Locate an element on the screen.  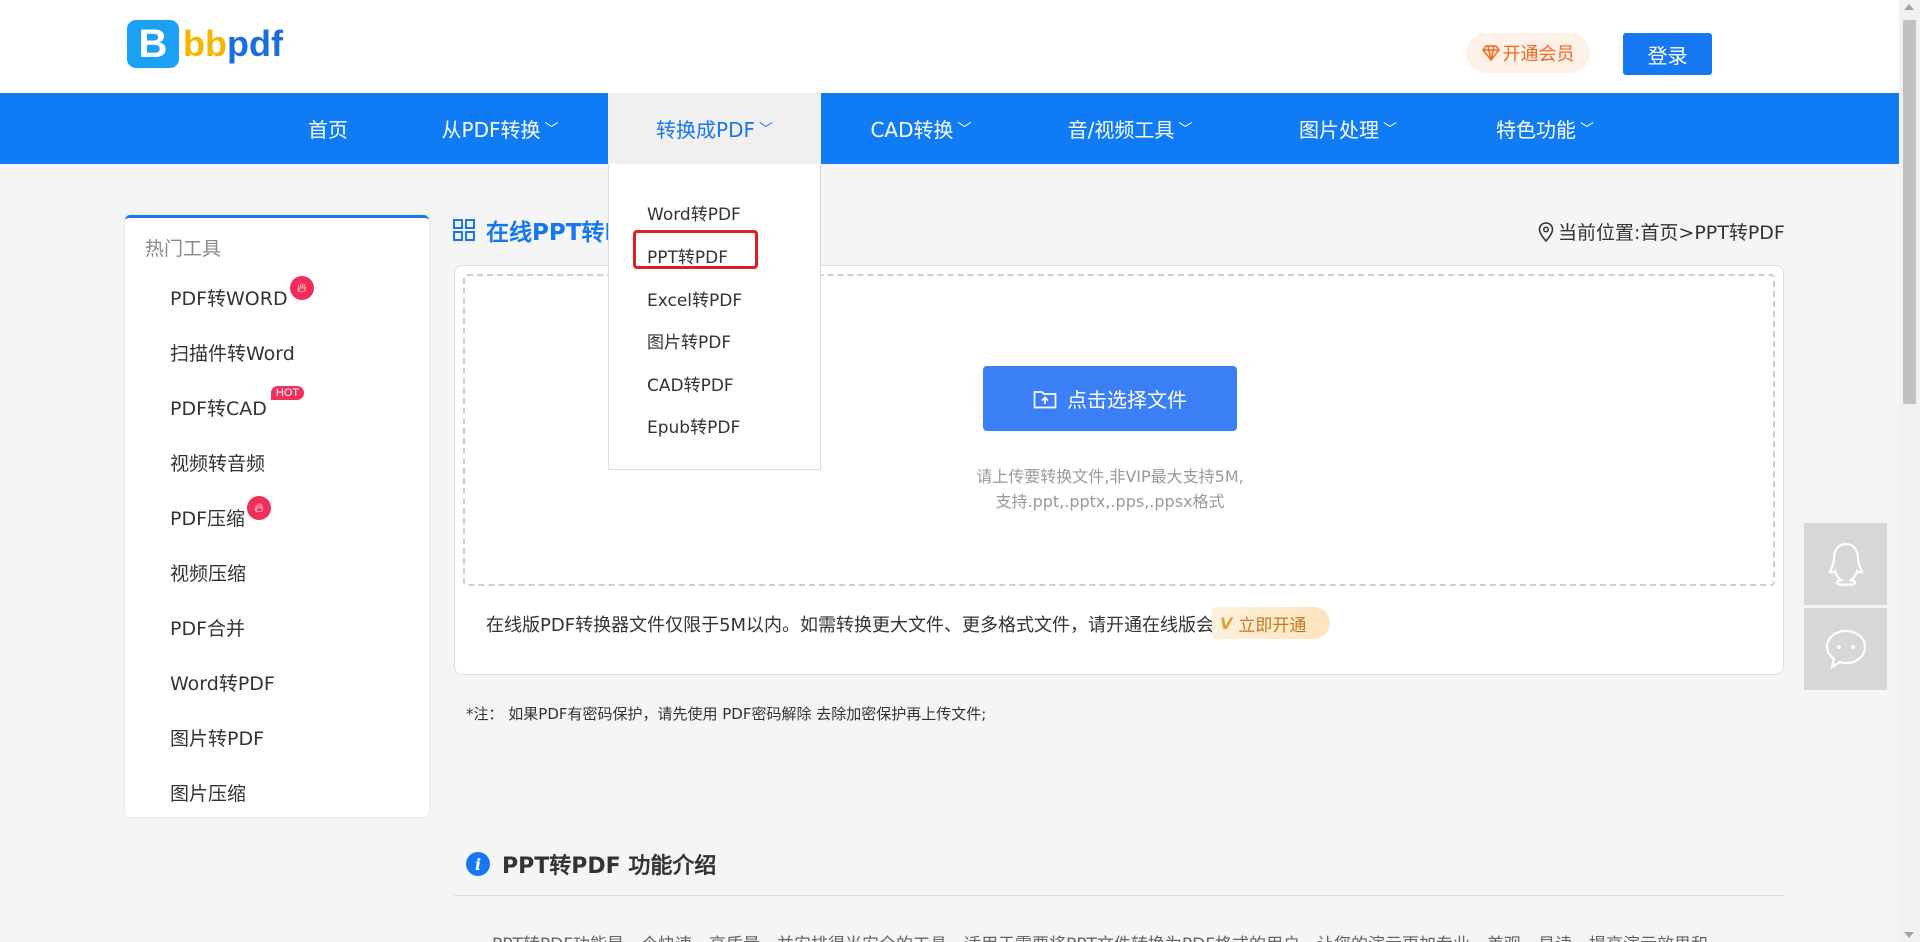
wechat-contact-button is located at coordinates (1845, 649).